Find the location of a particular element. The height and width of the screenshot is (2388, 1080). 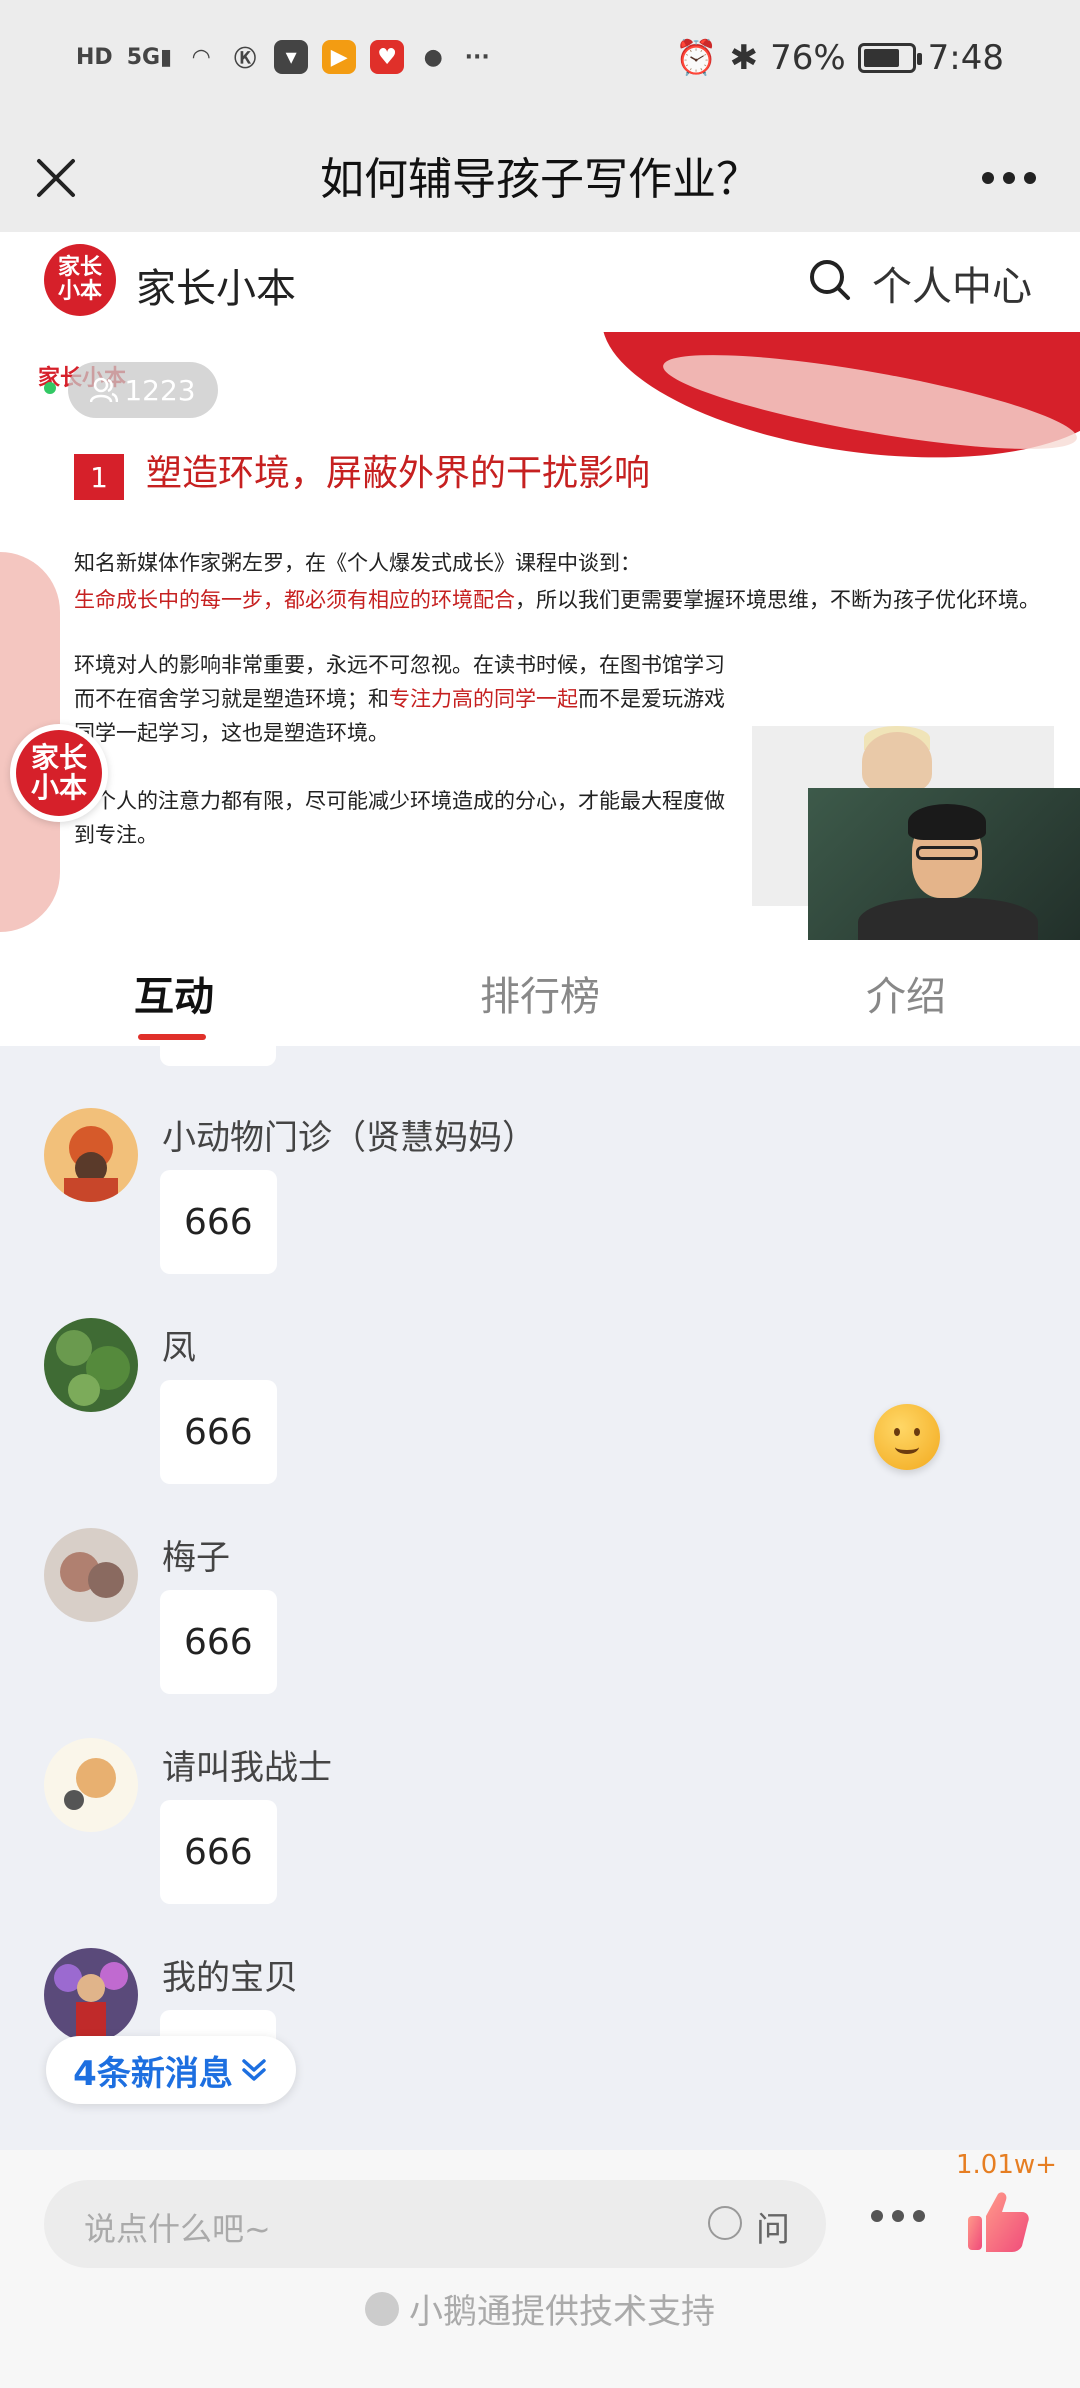

floating-shop-logo-inner: 家长 小本 is located at coordinates (59, 773).